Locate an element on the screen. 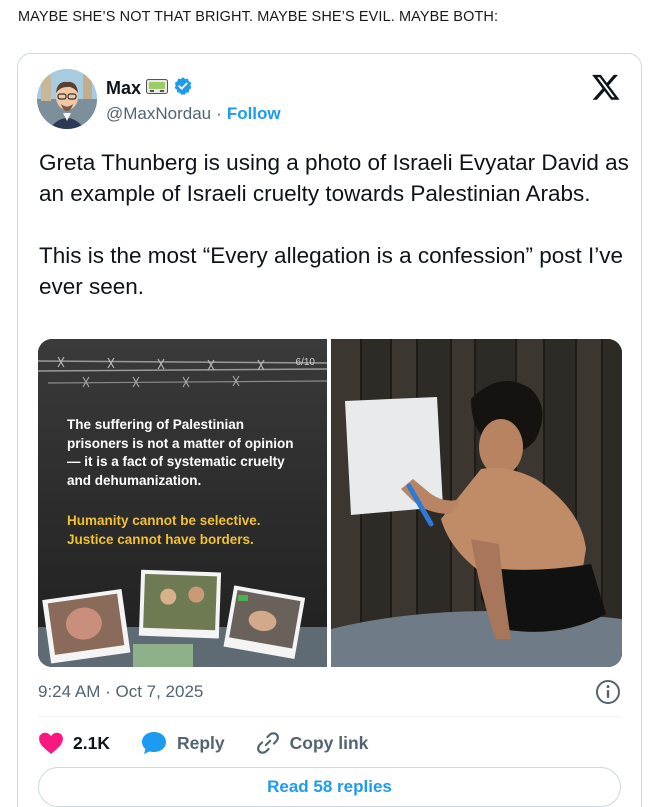 The image size is (664, 807). slide-page-indicator: 6/10 is located at coordinates (305, 362).